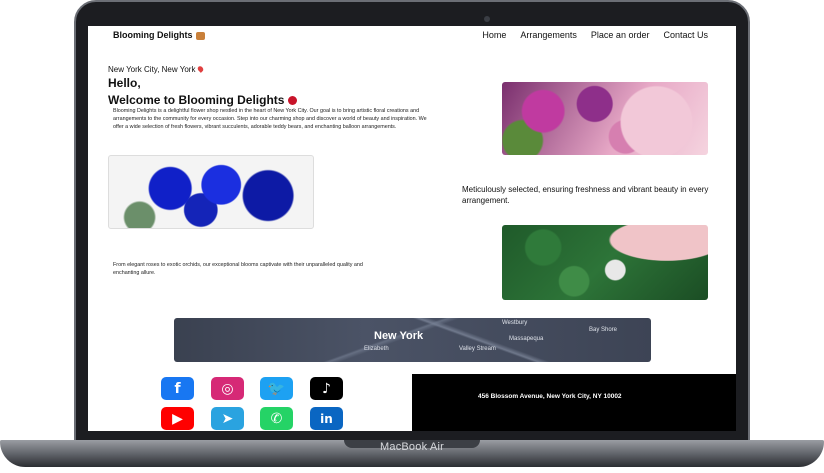  I want to click on whatsapp-icon: ✆, so click(276, 418).